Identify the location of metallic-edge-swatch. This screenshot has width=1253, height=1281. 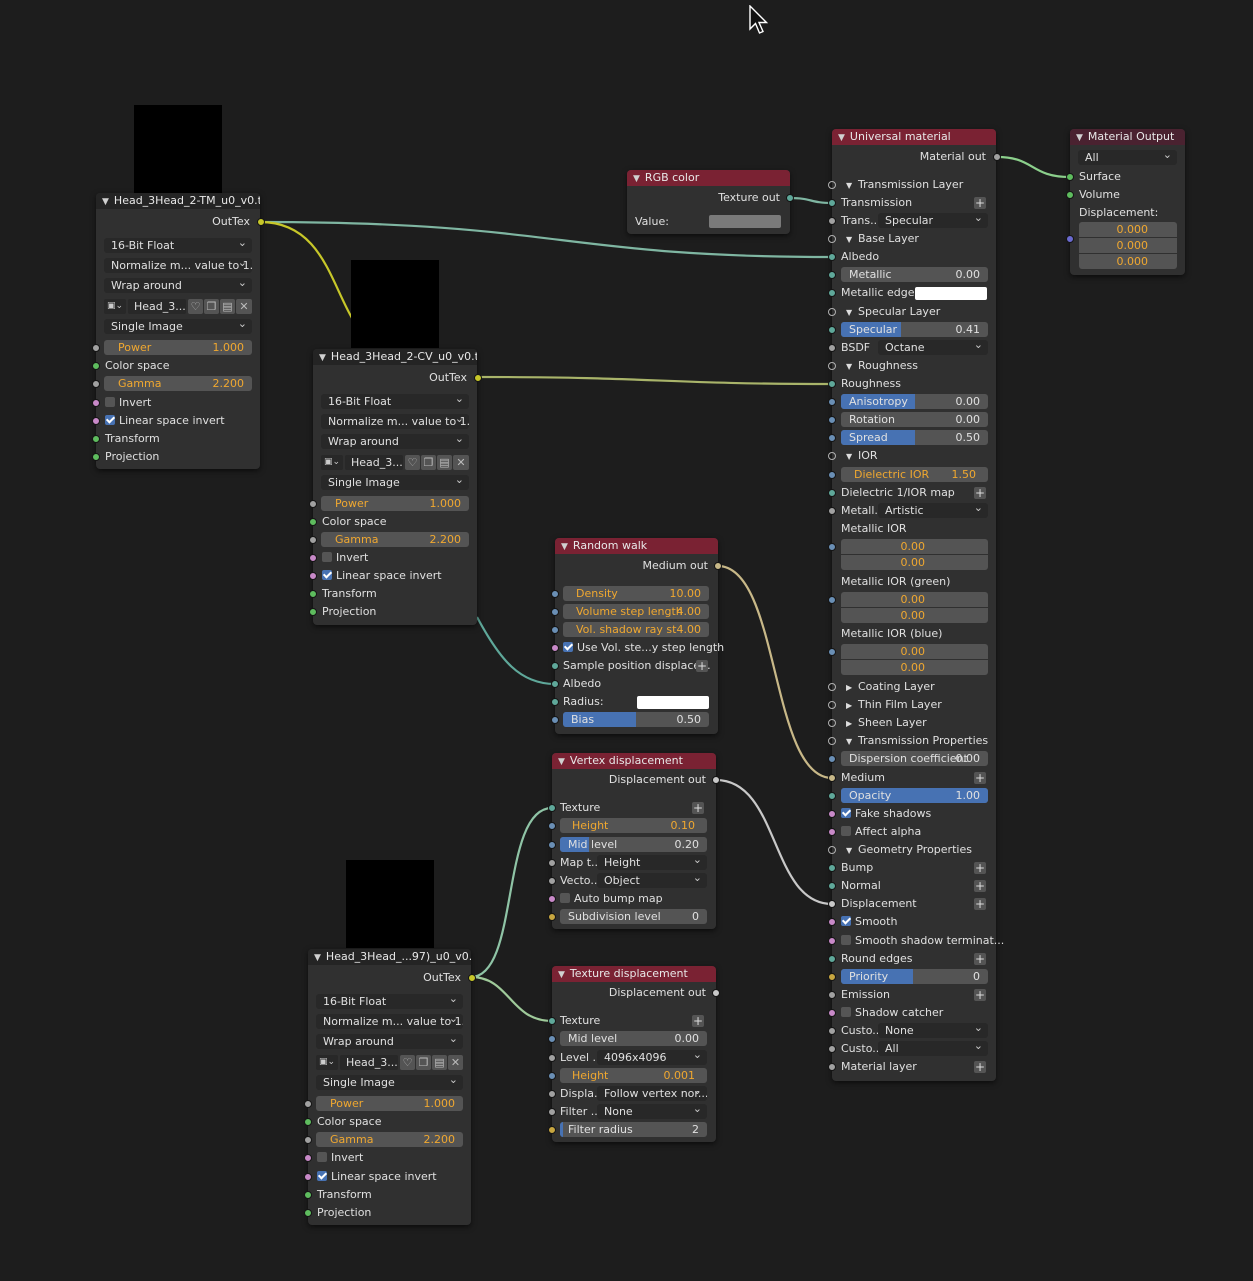
(951, 293).